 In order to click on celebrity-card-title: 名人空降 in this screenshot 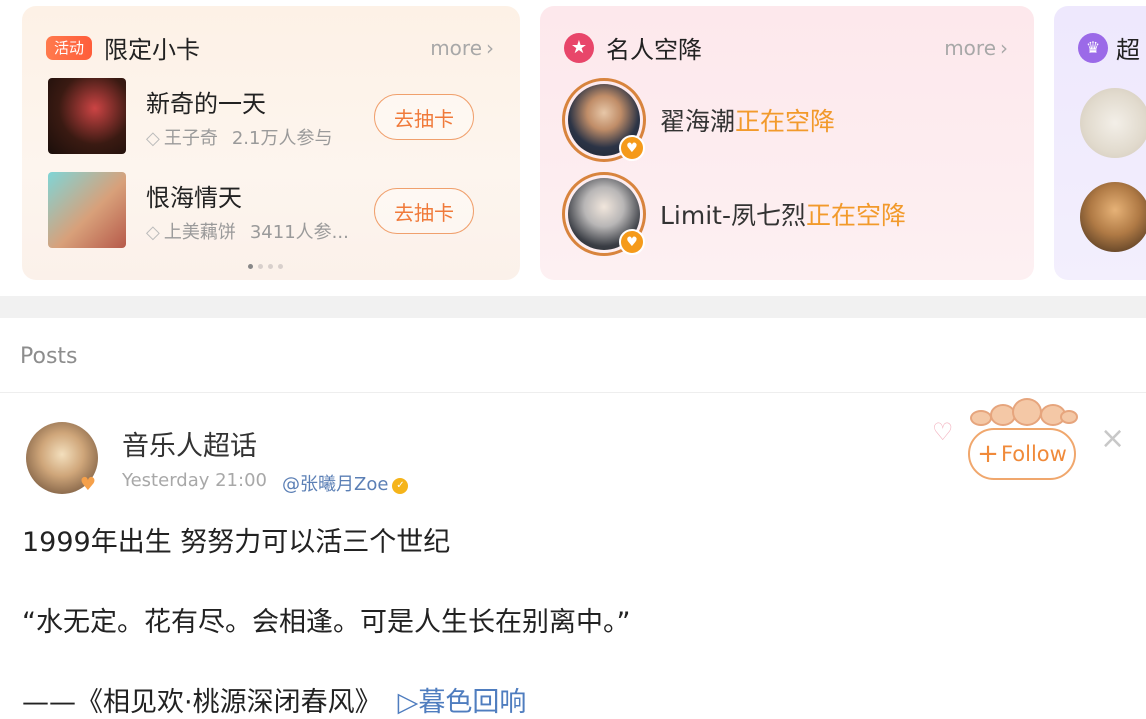, I will do `click(654, 50)`.